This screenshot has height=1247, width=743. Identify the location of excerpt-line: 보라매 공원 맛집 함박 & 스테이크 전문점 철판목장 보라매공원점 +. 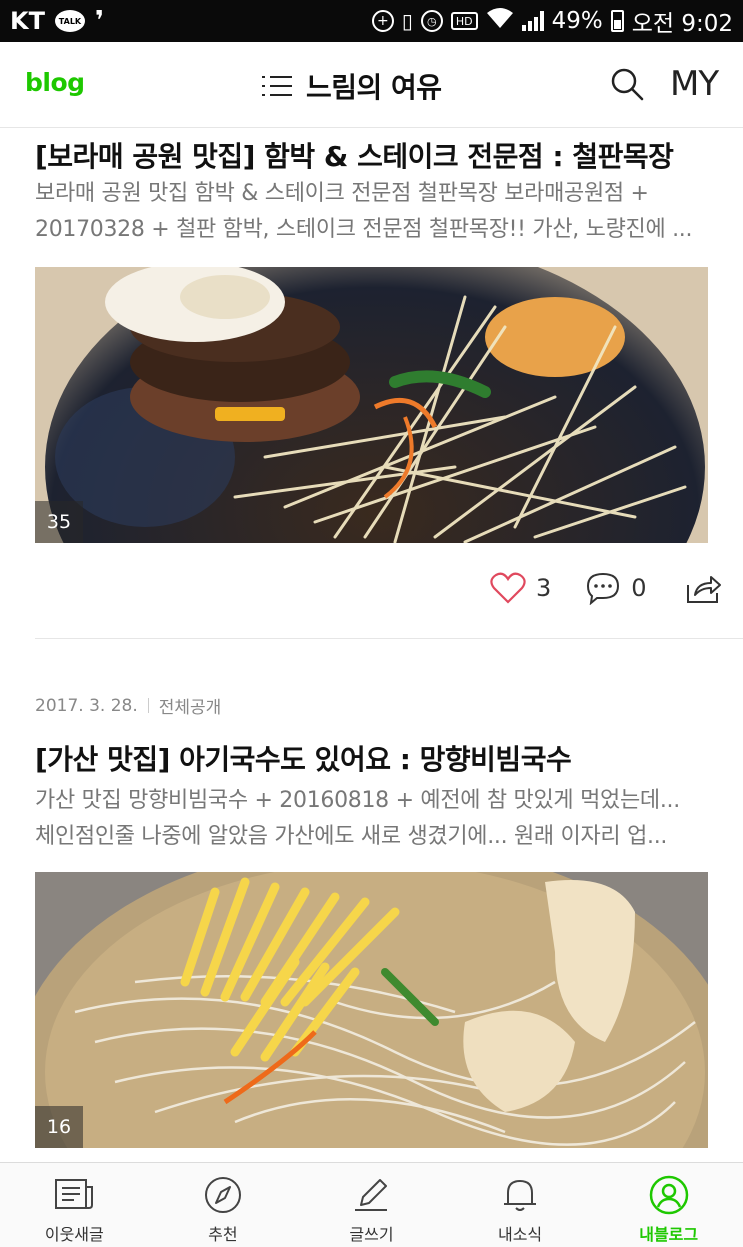
(342, 193).